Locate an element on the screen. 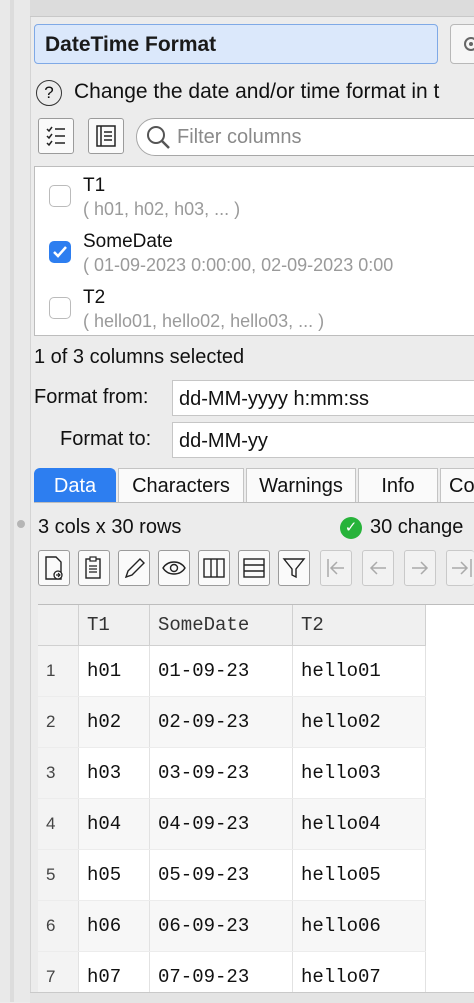 This screenshot has width=474, height=1003. preview-button is located at coordinates (174, 568).